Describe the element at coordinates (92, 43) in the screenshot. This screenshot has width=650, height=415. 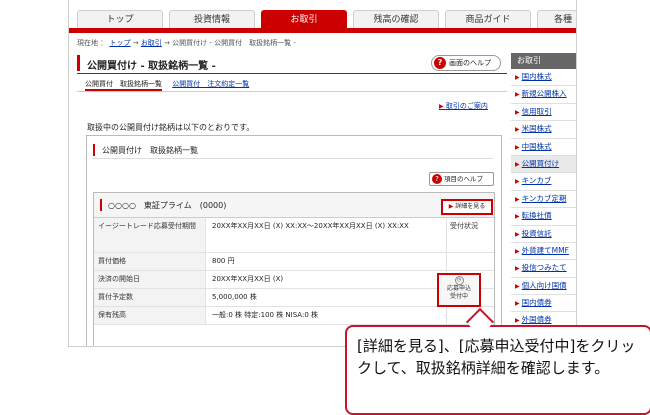
I see `breadcrumb-prefix: 現在地 ：` at that location.